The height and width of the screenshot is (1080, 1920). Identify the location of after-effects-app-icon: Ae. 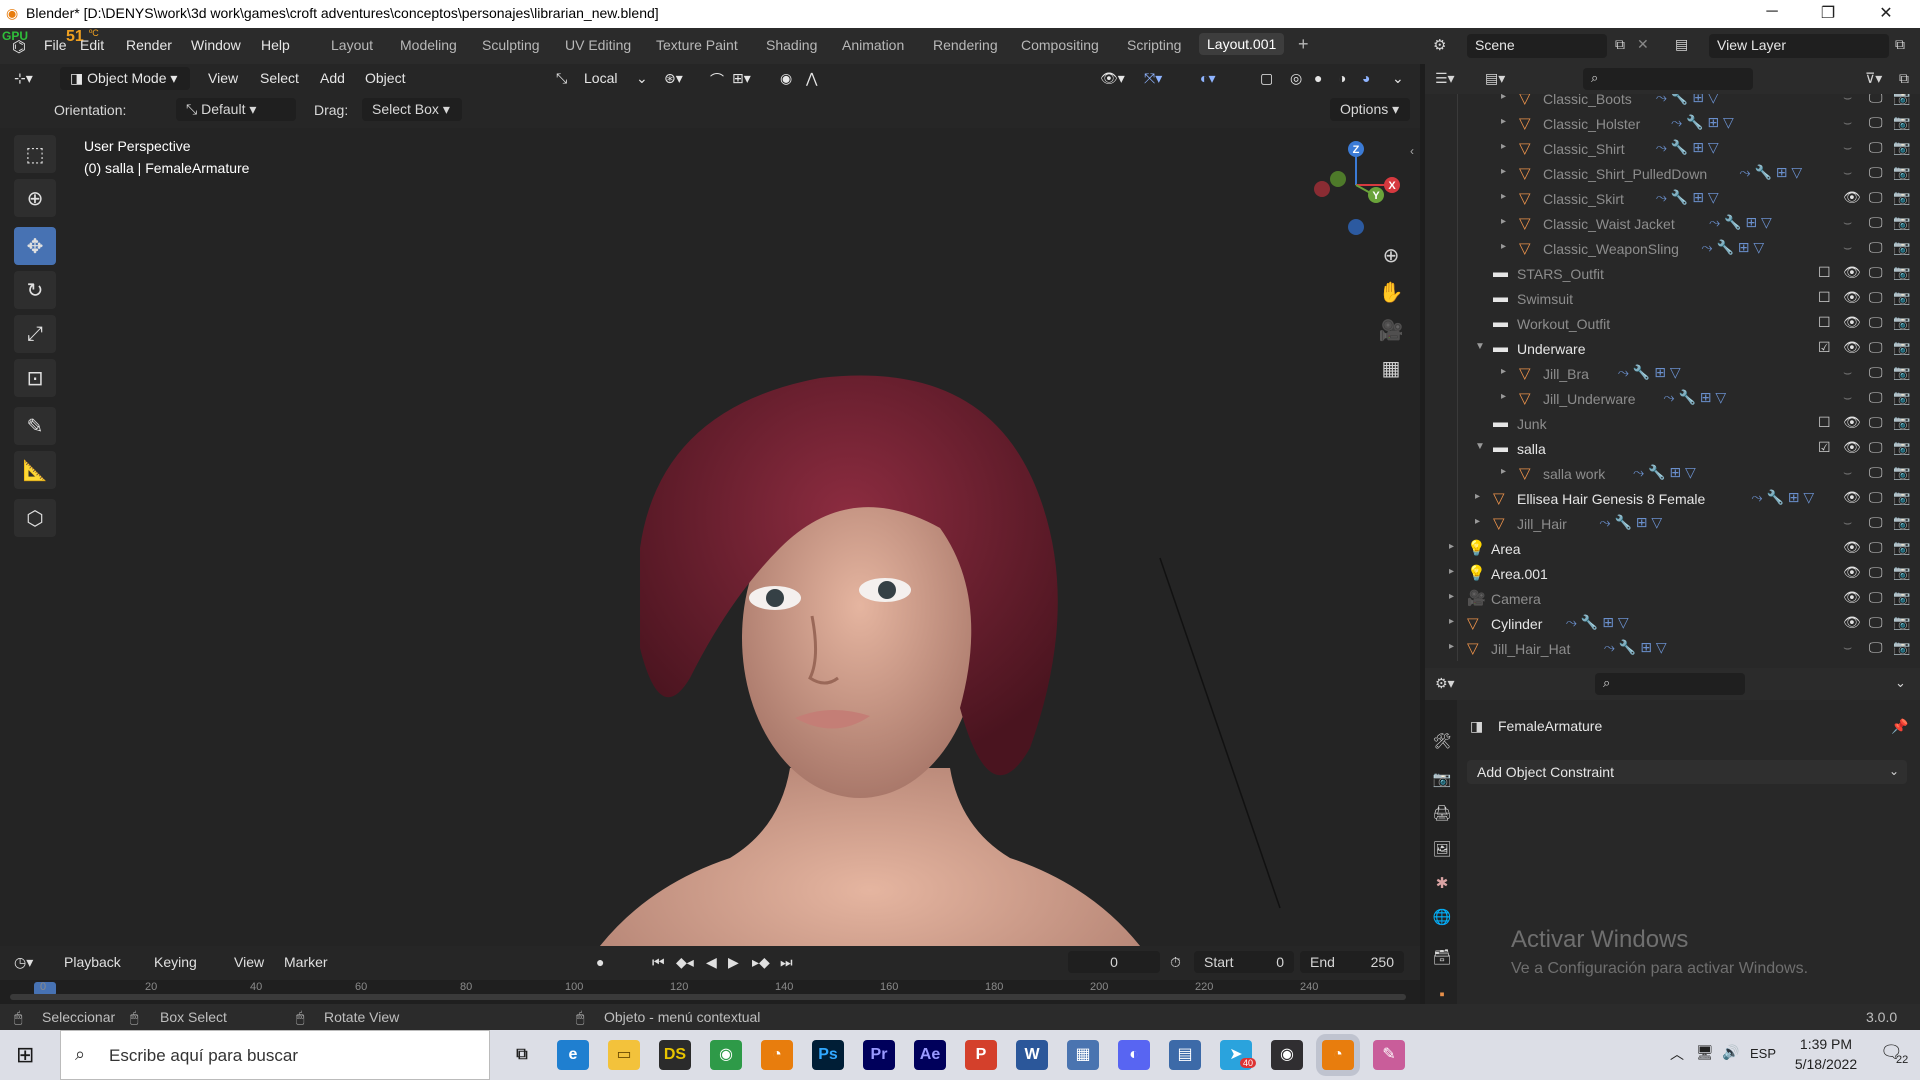
(930, 1055).